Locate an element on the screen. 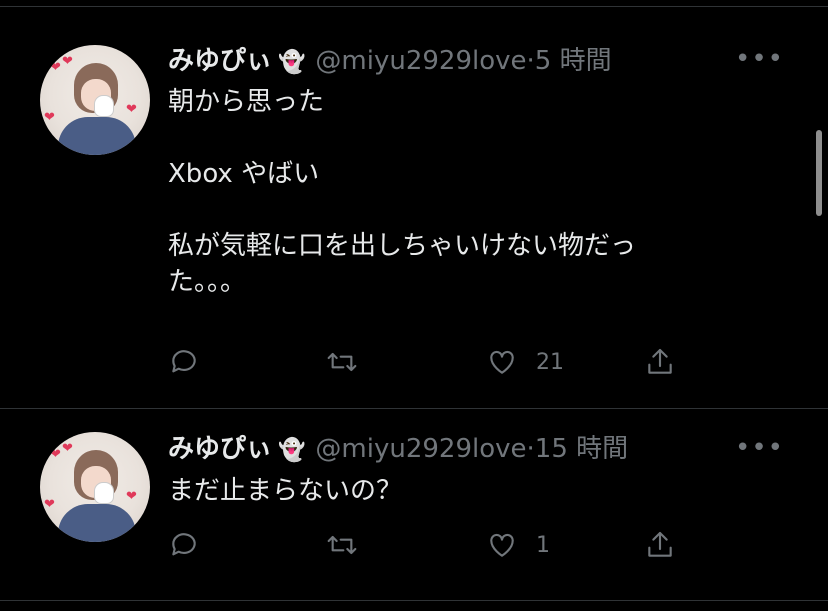 This screenshot has height=611, width=828. bottom-divider is located at coordinates (414, 600).